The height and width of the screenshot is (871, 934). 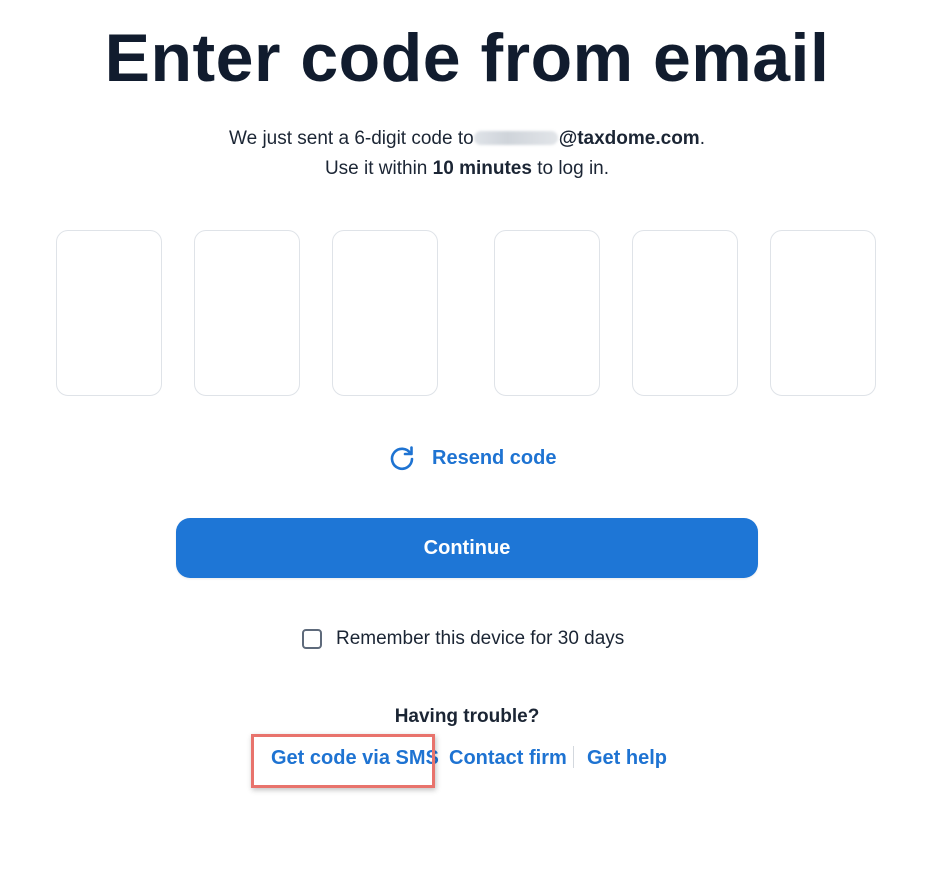 I want to click on expiry-time: 10 minutes, so click(x=482, y=168).